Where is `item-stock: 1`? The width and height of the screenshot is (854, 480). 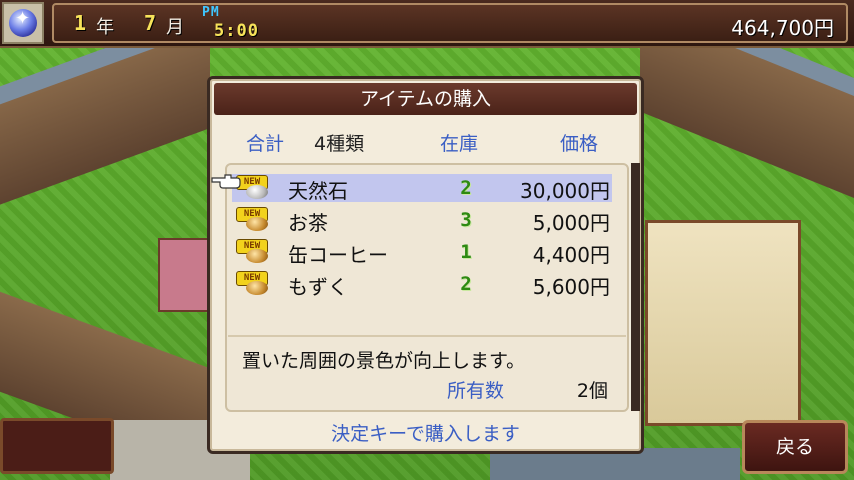 item-stock: 1 is located at coordinates (466, 252).